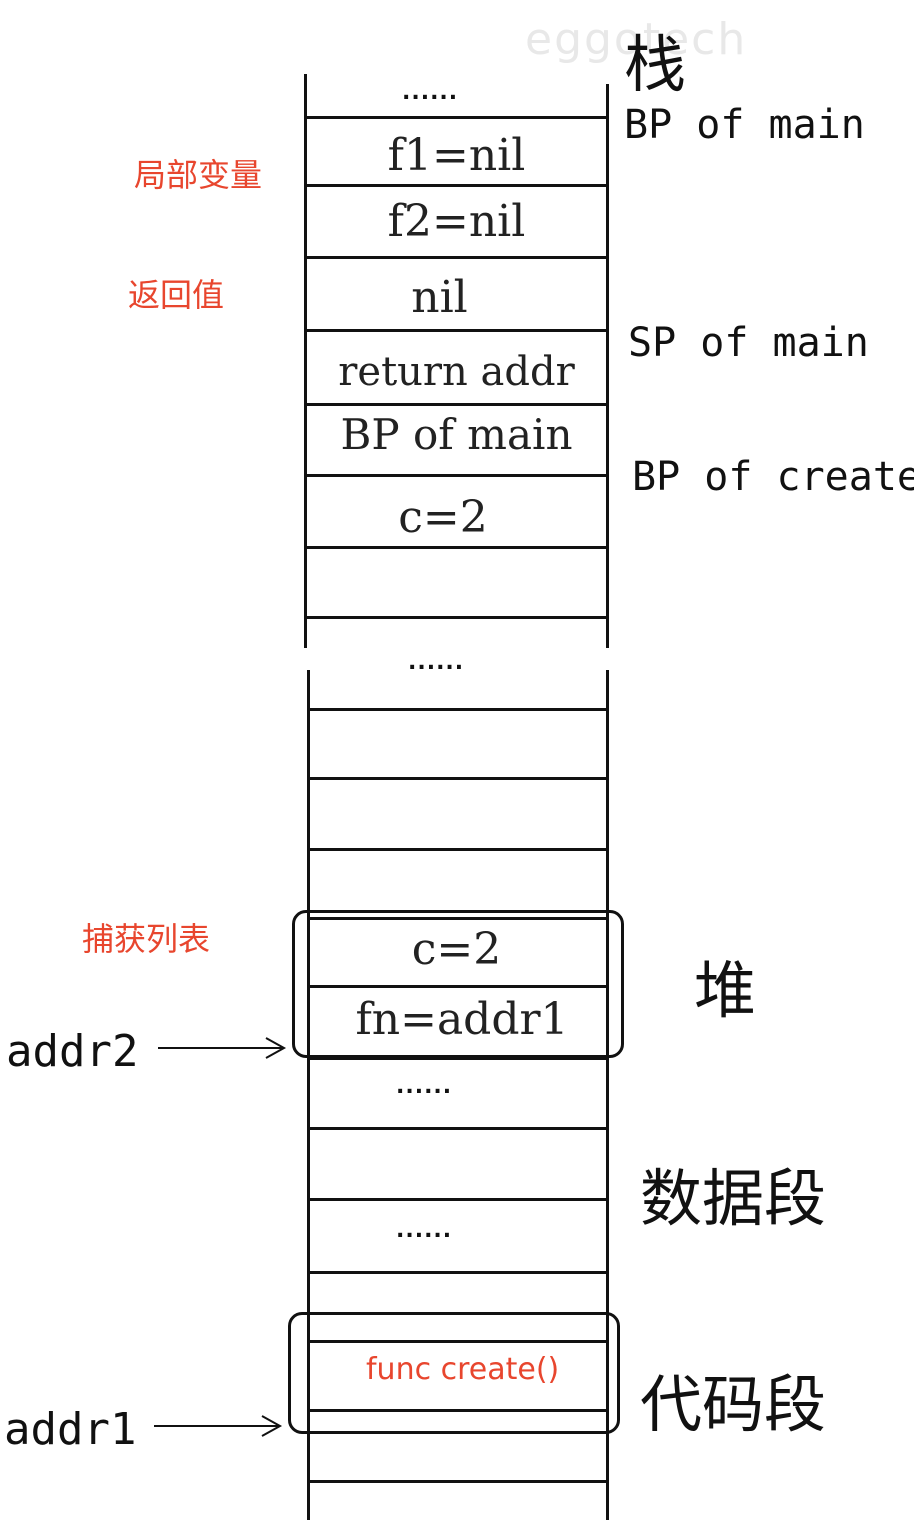 Image resolution: width=914 pixels, height=1536 pixels. Describe the element at coordinates (748, 343) in the screenshot. I see `label-sp-of-main: SP of main` at that location.